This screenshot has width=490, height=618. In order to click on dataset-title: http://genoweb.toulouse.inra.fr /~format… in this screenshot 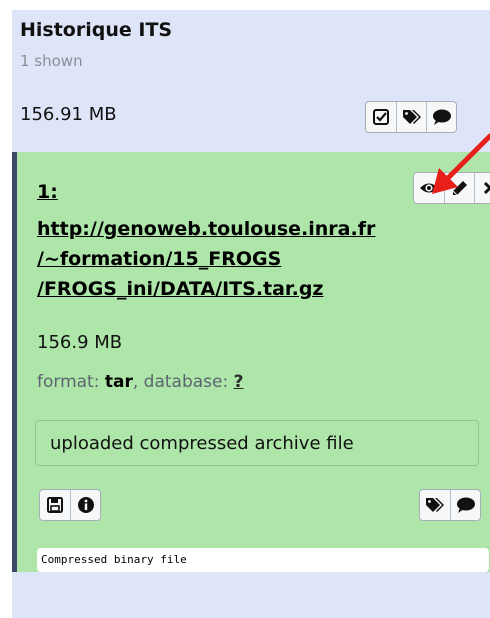, I will do `click(257, 259)`.